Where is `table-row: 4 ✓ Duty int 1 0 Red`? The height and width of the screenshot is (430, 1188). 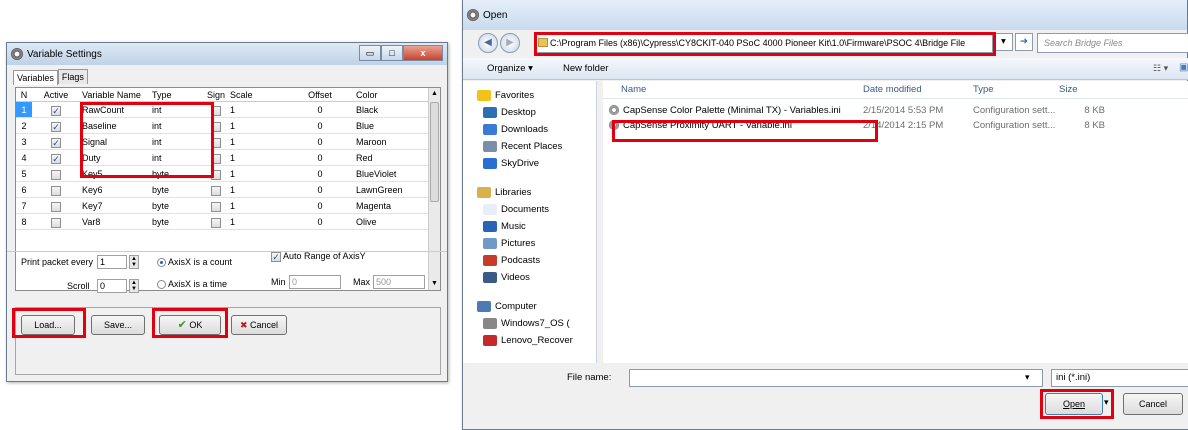 table-row: 4 ✓ Duty int 1 0 Red is located at coordinates (228, 158).